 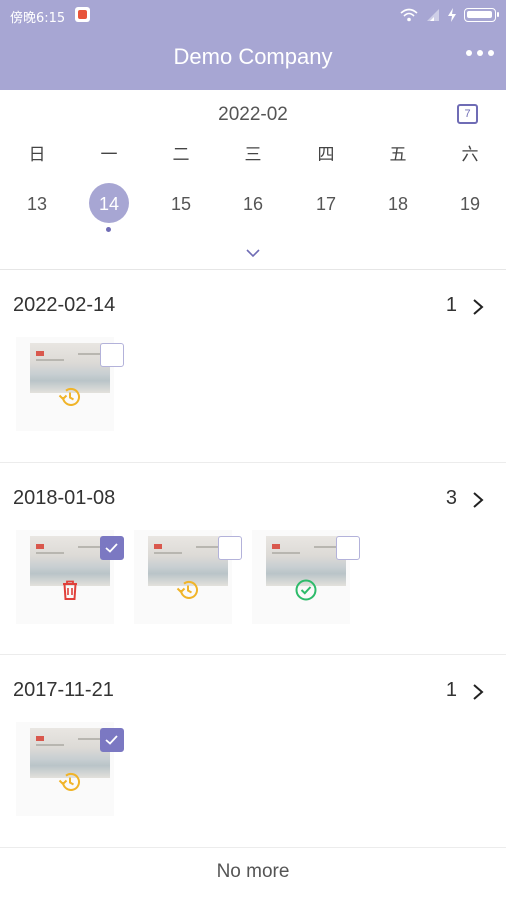 What do you see at coordinates (326, 204) in the screenshot?
I see `day-17: 17` at bounding box center [326, 204].